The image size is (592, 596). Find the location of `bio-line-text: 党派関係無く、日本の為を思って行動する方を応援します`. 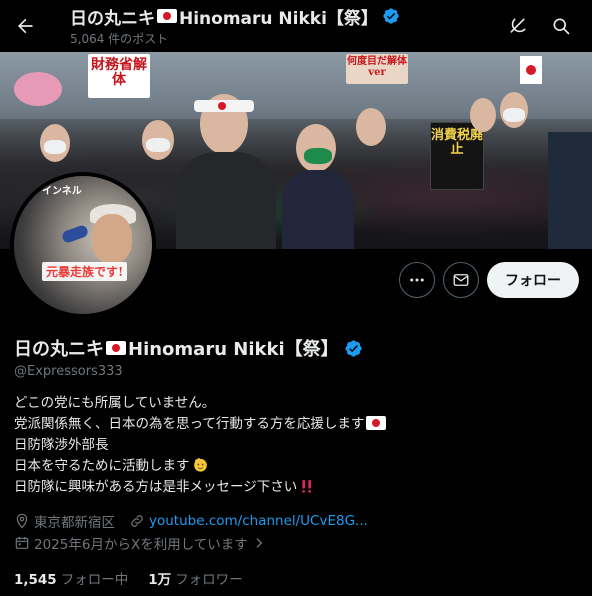

bio-line-text: 党派関係無く、日本の為を思って行動する方を応援します is located at coordinates (189, 424).